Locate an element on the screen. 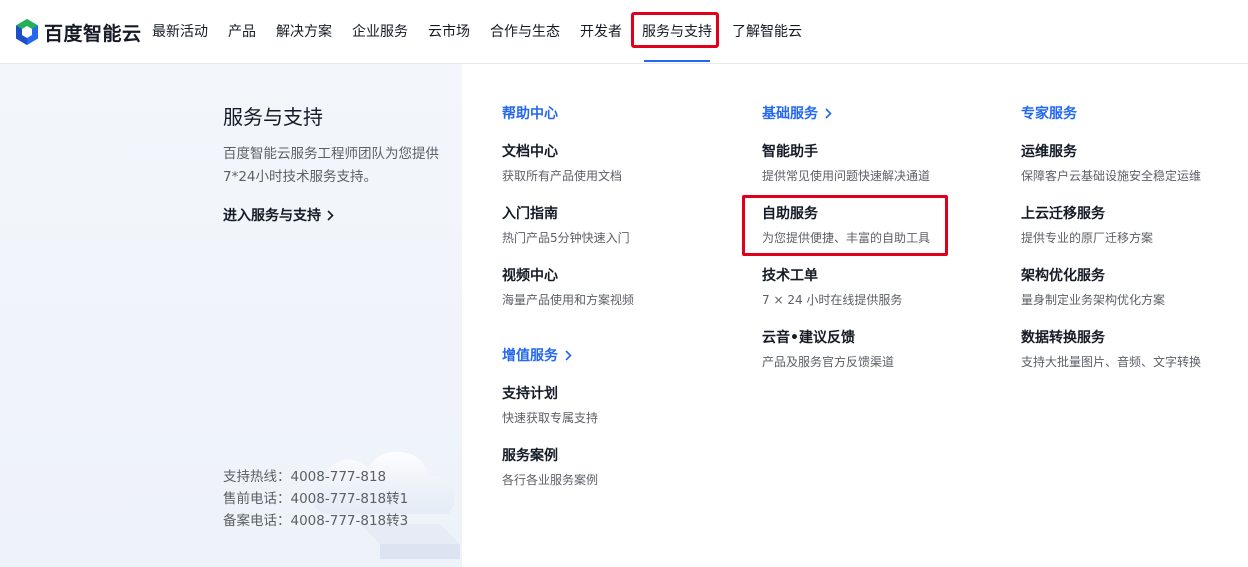 The width and height of the screenshot is (1248, 567). menu-item-desc: 提供专业的原厂迁移方案 is located at coordinates (1087, 238).